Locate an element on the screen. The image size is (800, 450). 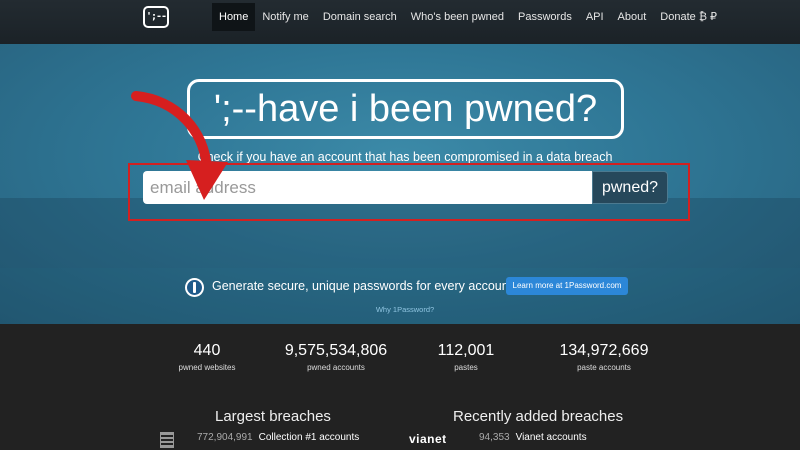
stat-label: pwned accounts is located at coordinates (336, 367).